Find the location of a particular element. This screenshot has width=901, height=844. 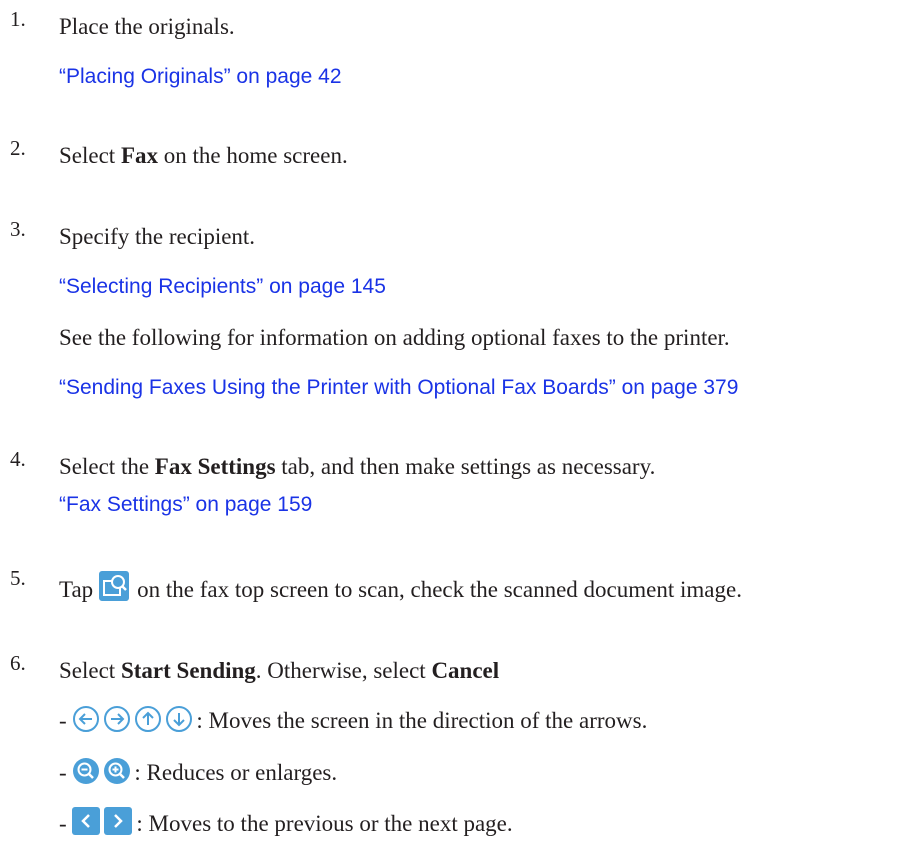

step-number: 5. is located at coordinates (18, 578).